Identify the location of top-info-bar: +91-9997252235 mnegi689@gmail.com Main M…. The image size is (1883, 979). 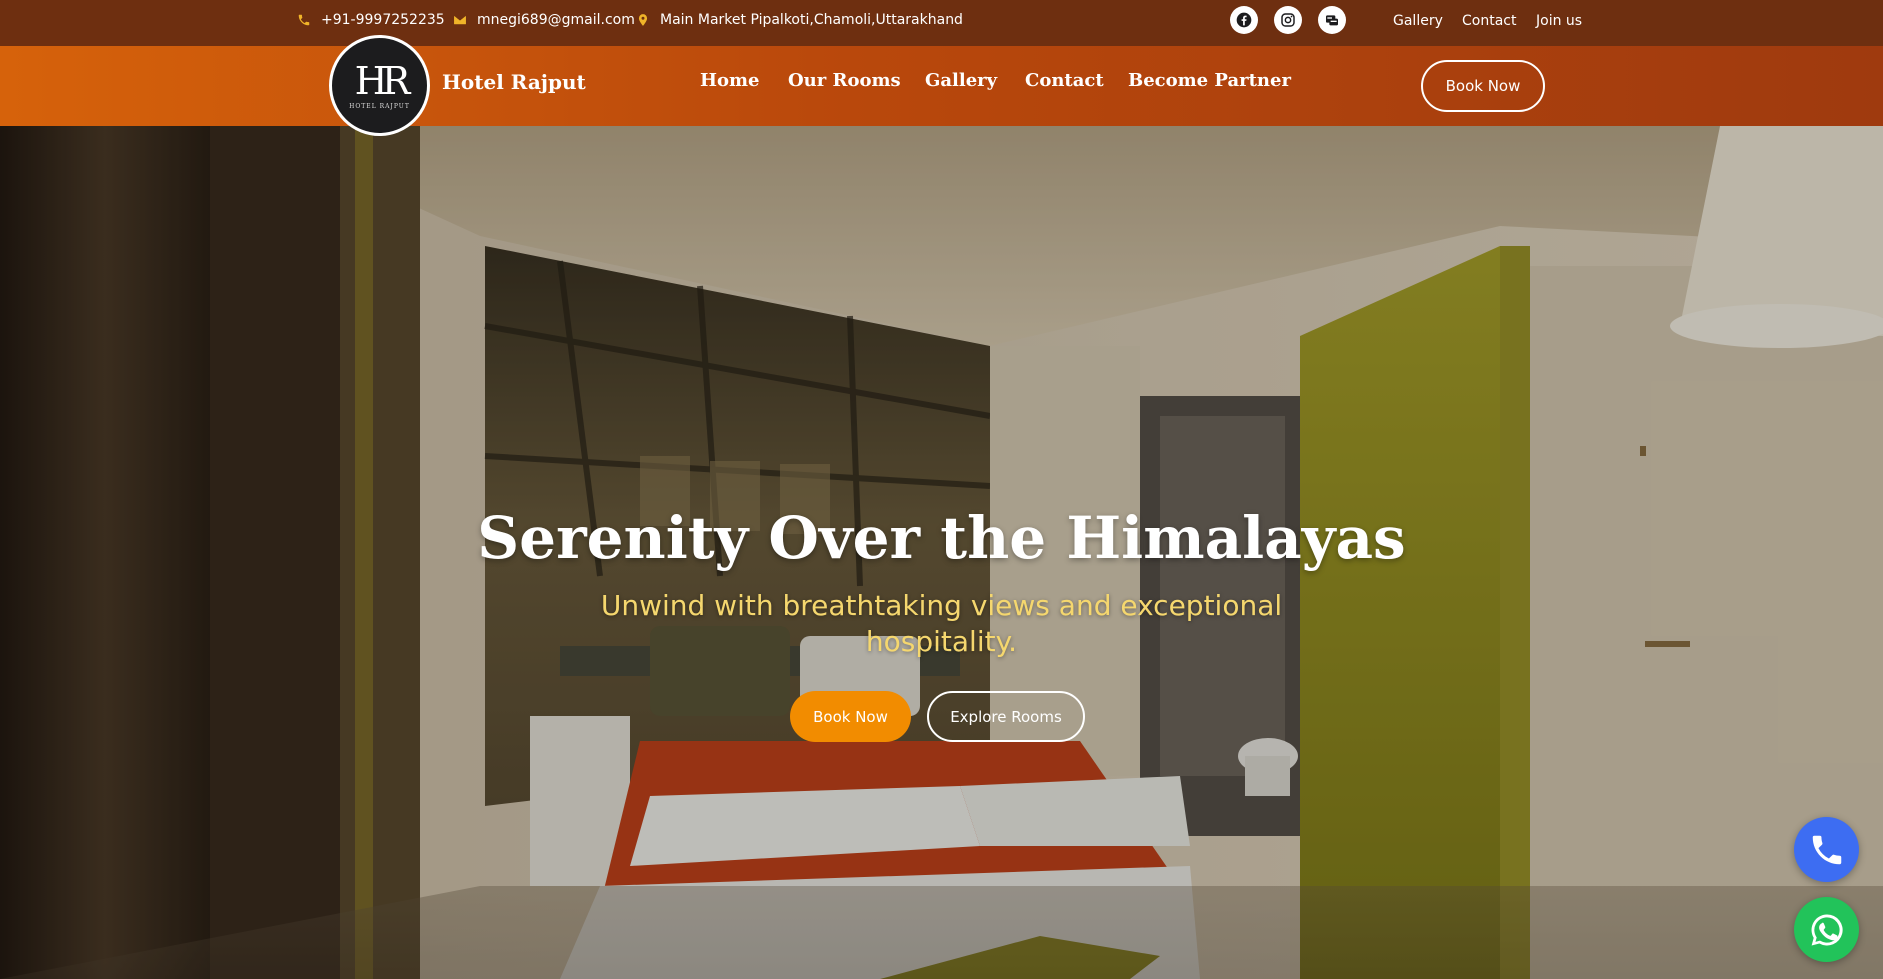
(941, 23).